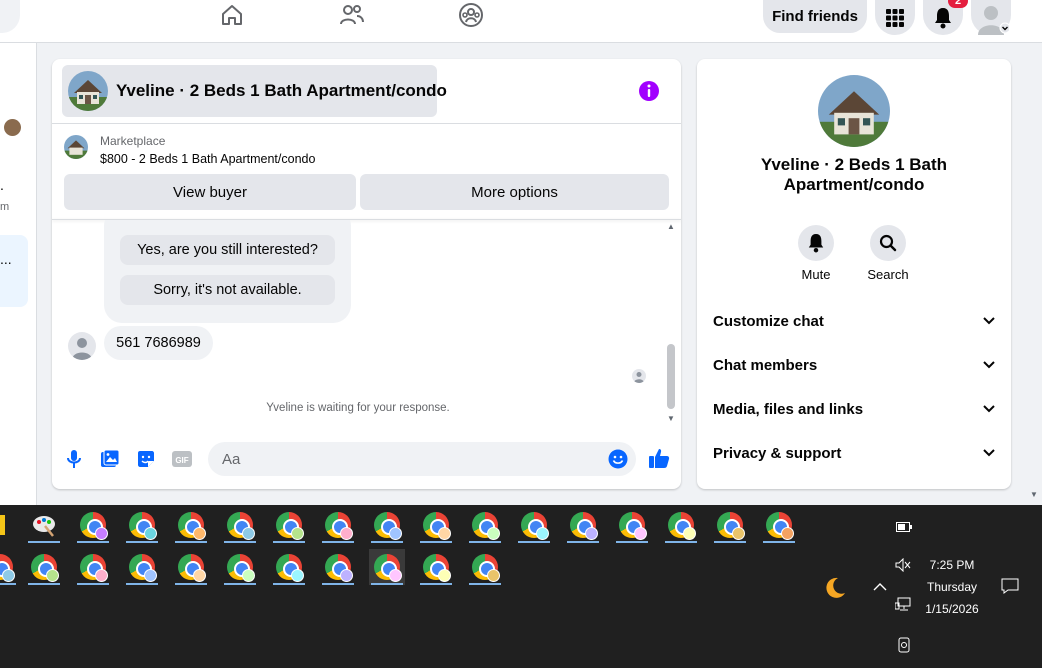 Image resolution: width=1042 pixels, height=668 pixels. Describe the element at coordinates (952, 587) in the screenshot. I see `clock-day: Thursday` at that location.